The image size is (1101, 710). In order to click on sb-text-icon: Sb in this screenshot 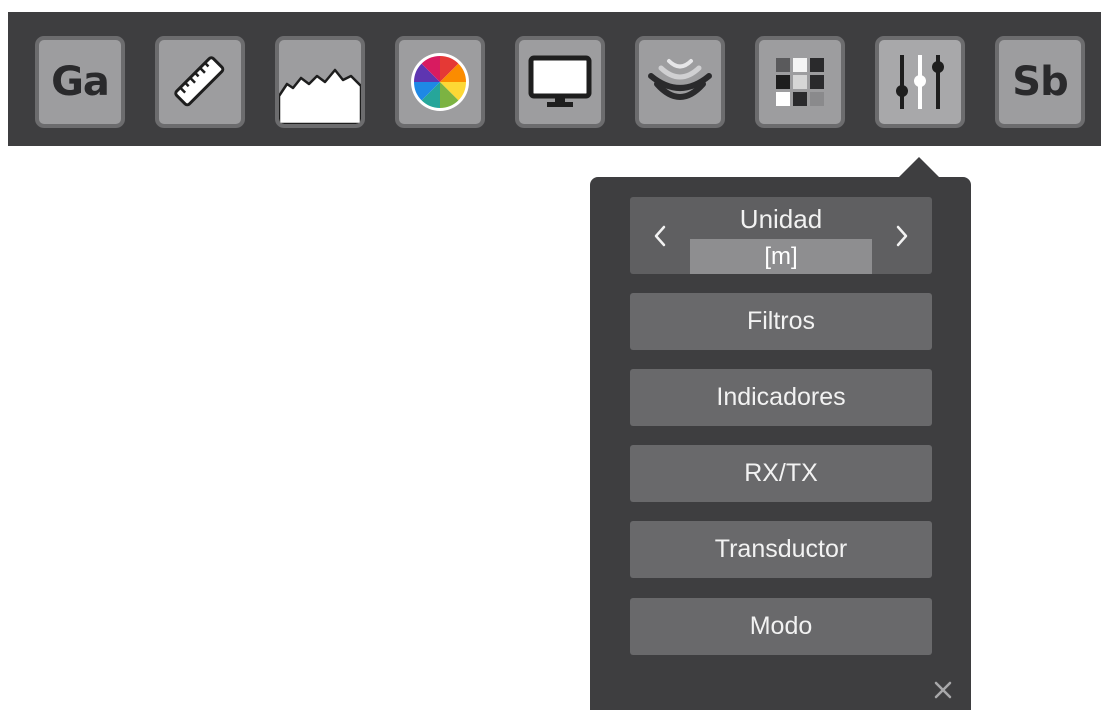, I will do `click(1040, 82)`.